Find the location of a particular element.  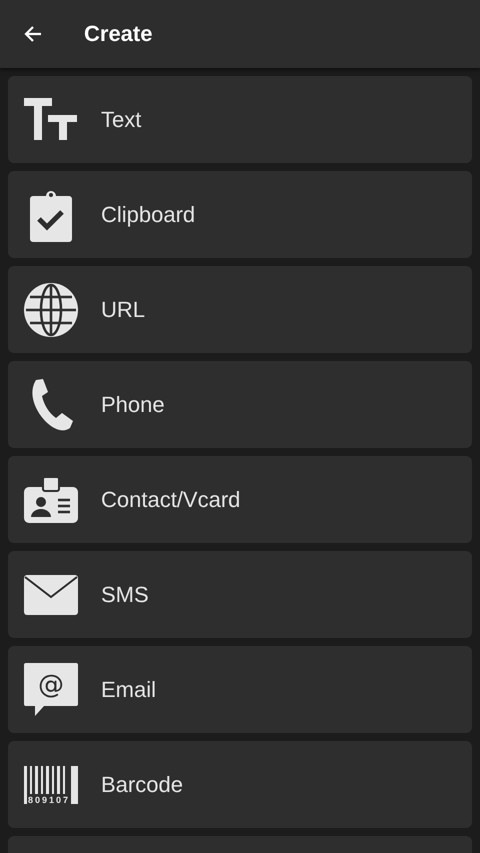

create-option-card: URL is located at coordinates (240, 309).